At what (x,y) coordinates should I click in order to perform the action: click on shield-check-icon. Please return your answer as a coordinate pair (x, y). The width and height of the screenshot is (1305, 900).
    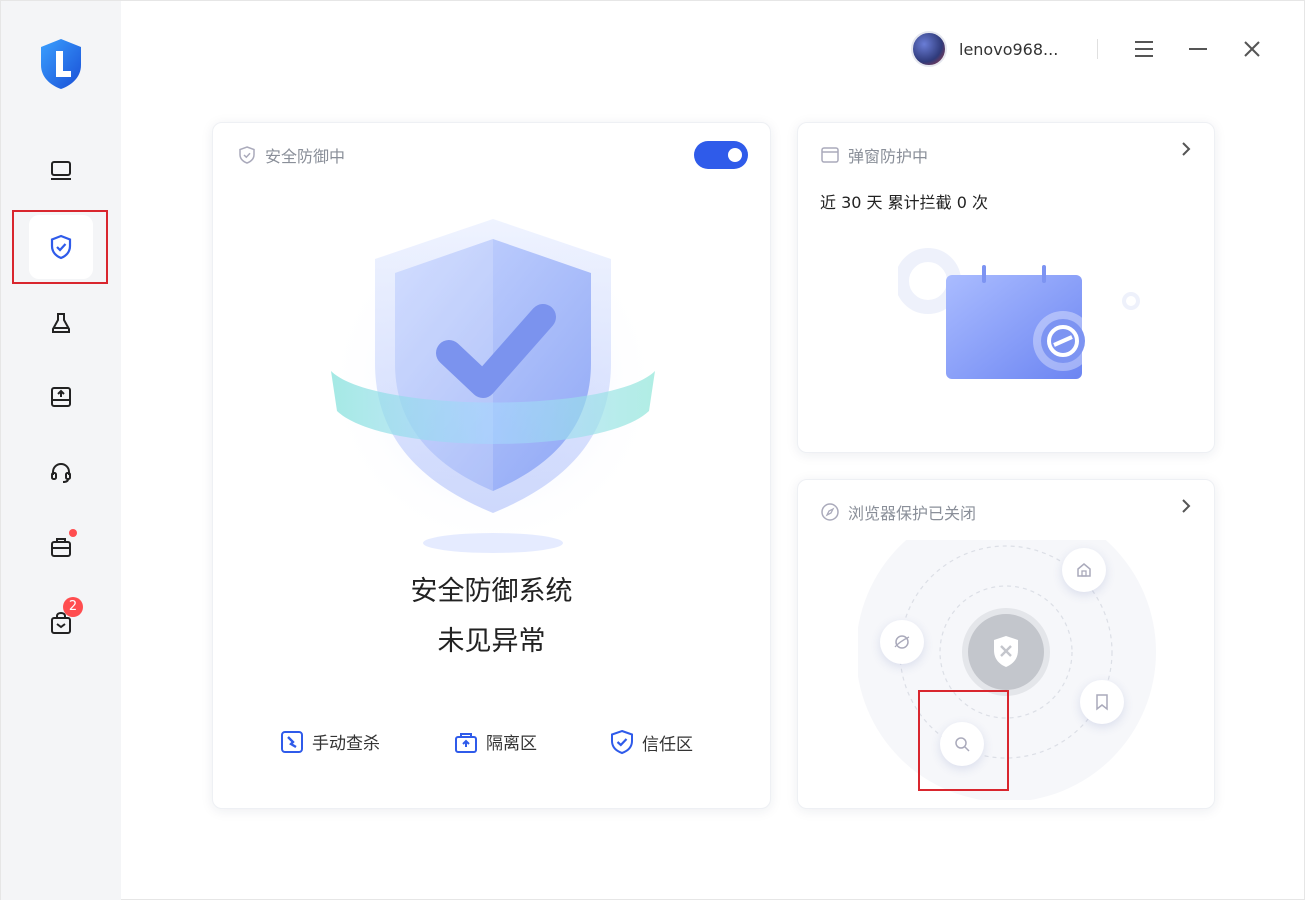
    Looking at the image, I should click on (61, 247).